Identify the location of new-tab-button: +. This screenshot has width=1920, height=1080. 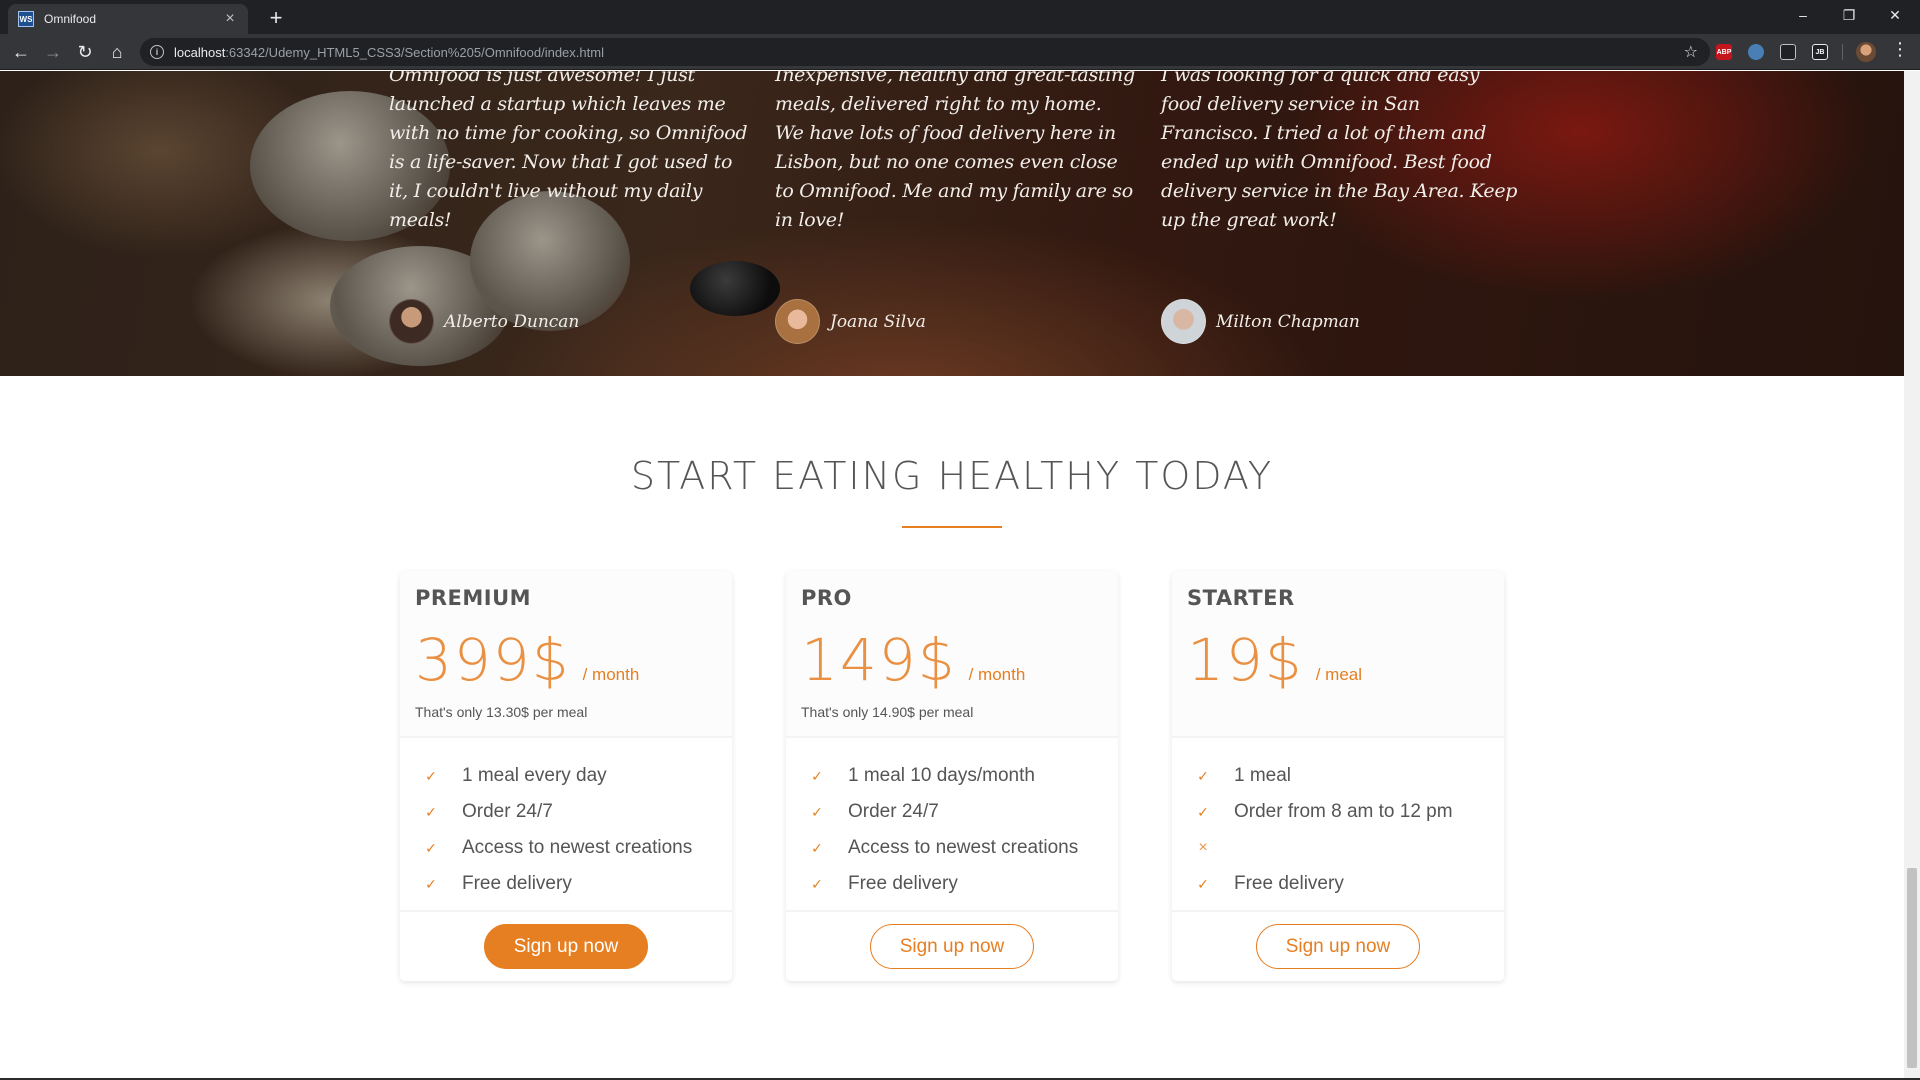
(276, 18).